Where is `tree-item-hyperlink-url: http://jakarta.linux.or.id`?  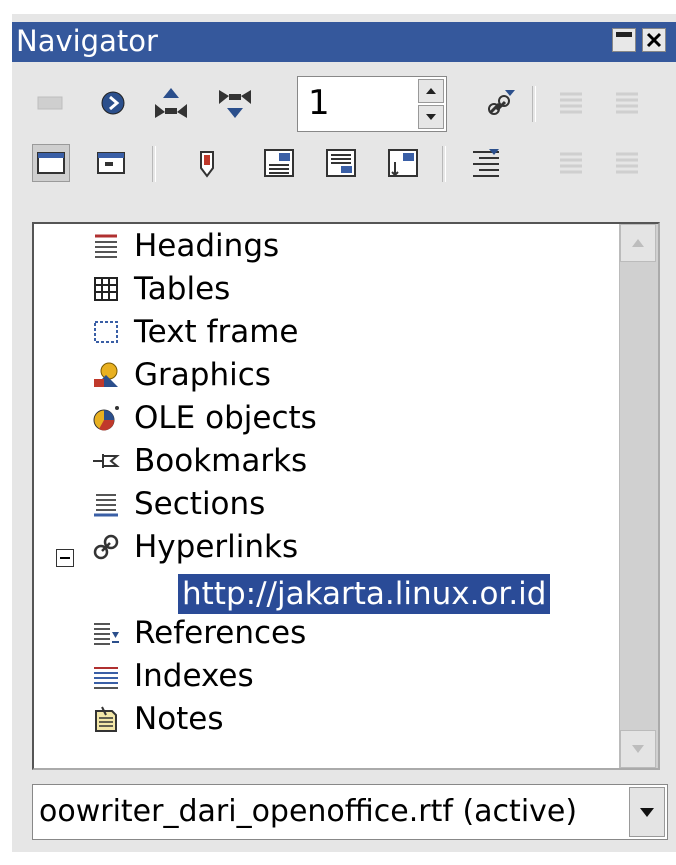 tree-item-hyperlink-url: http://jakarta.linux.or.id is located at coordinates (364, 594).